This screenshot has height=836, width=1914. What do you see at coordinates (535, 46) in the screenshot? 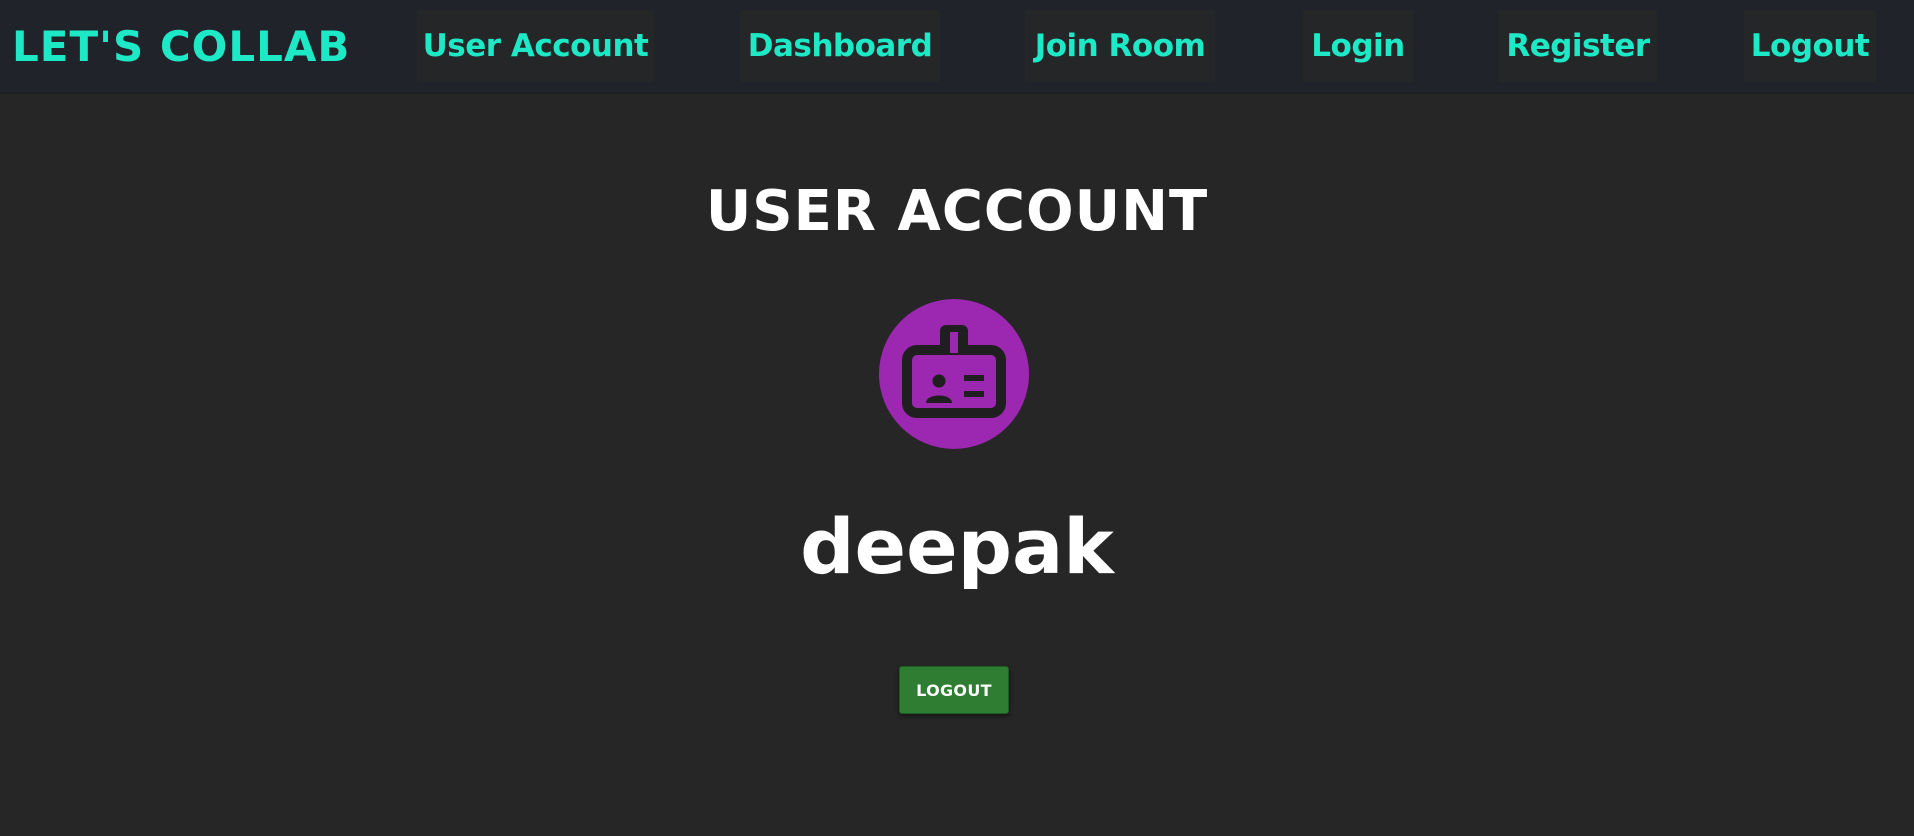
I see `nav-user-account: User Account` at bounding box center [535, 46].